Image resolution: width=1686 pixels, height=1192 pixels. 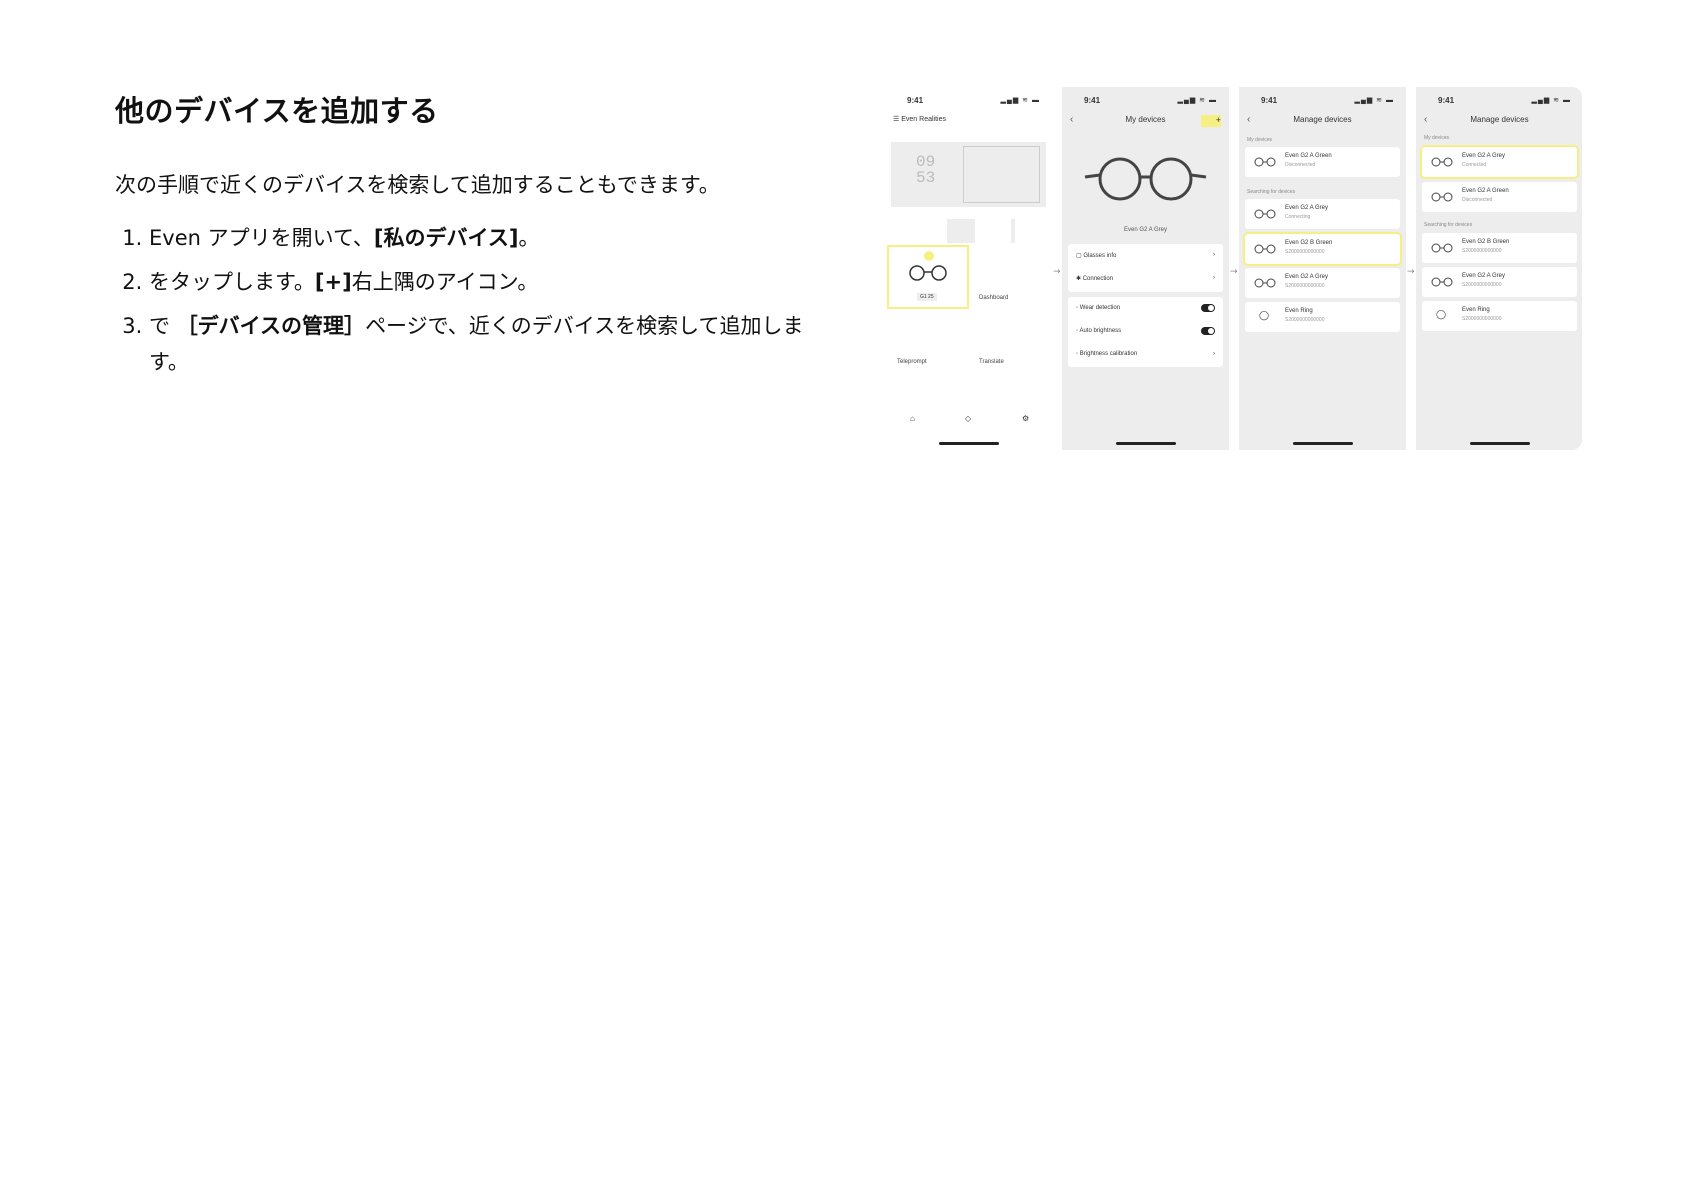 What do you see at coordinates (1010, 277) in the screenshot?
I see `dashboard-tile: Dashboard` at bounding box center [1010, 277].